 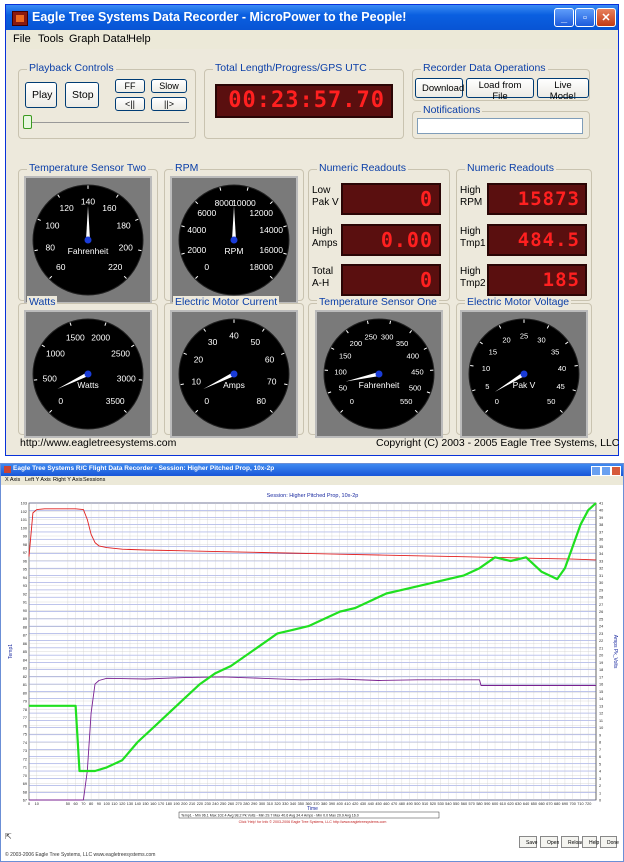 What do you see at coordinates (391, 280) in the screenshot?
I see `total-ah-display: 0` at bounding box center [391, 280].